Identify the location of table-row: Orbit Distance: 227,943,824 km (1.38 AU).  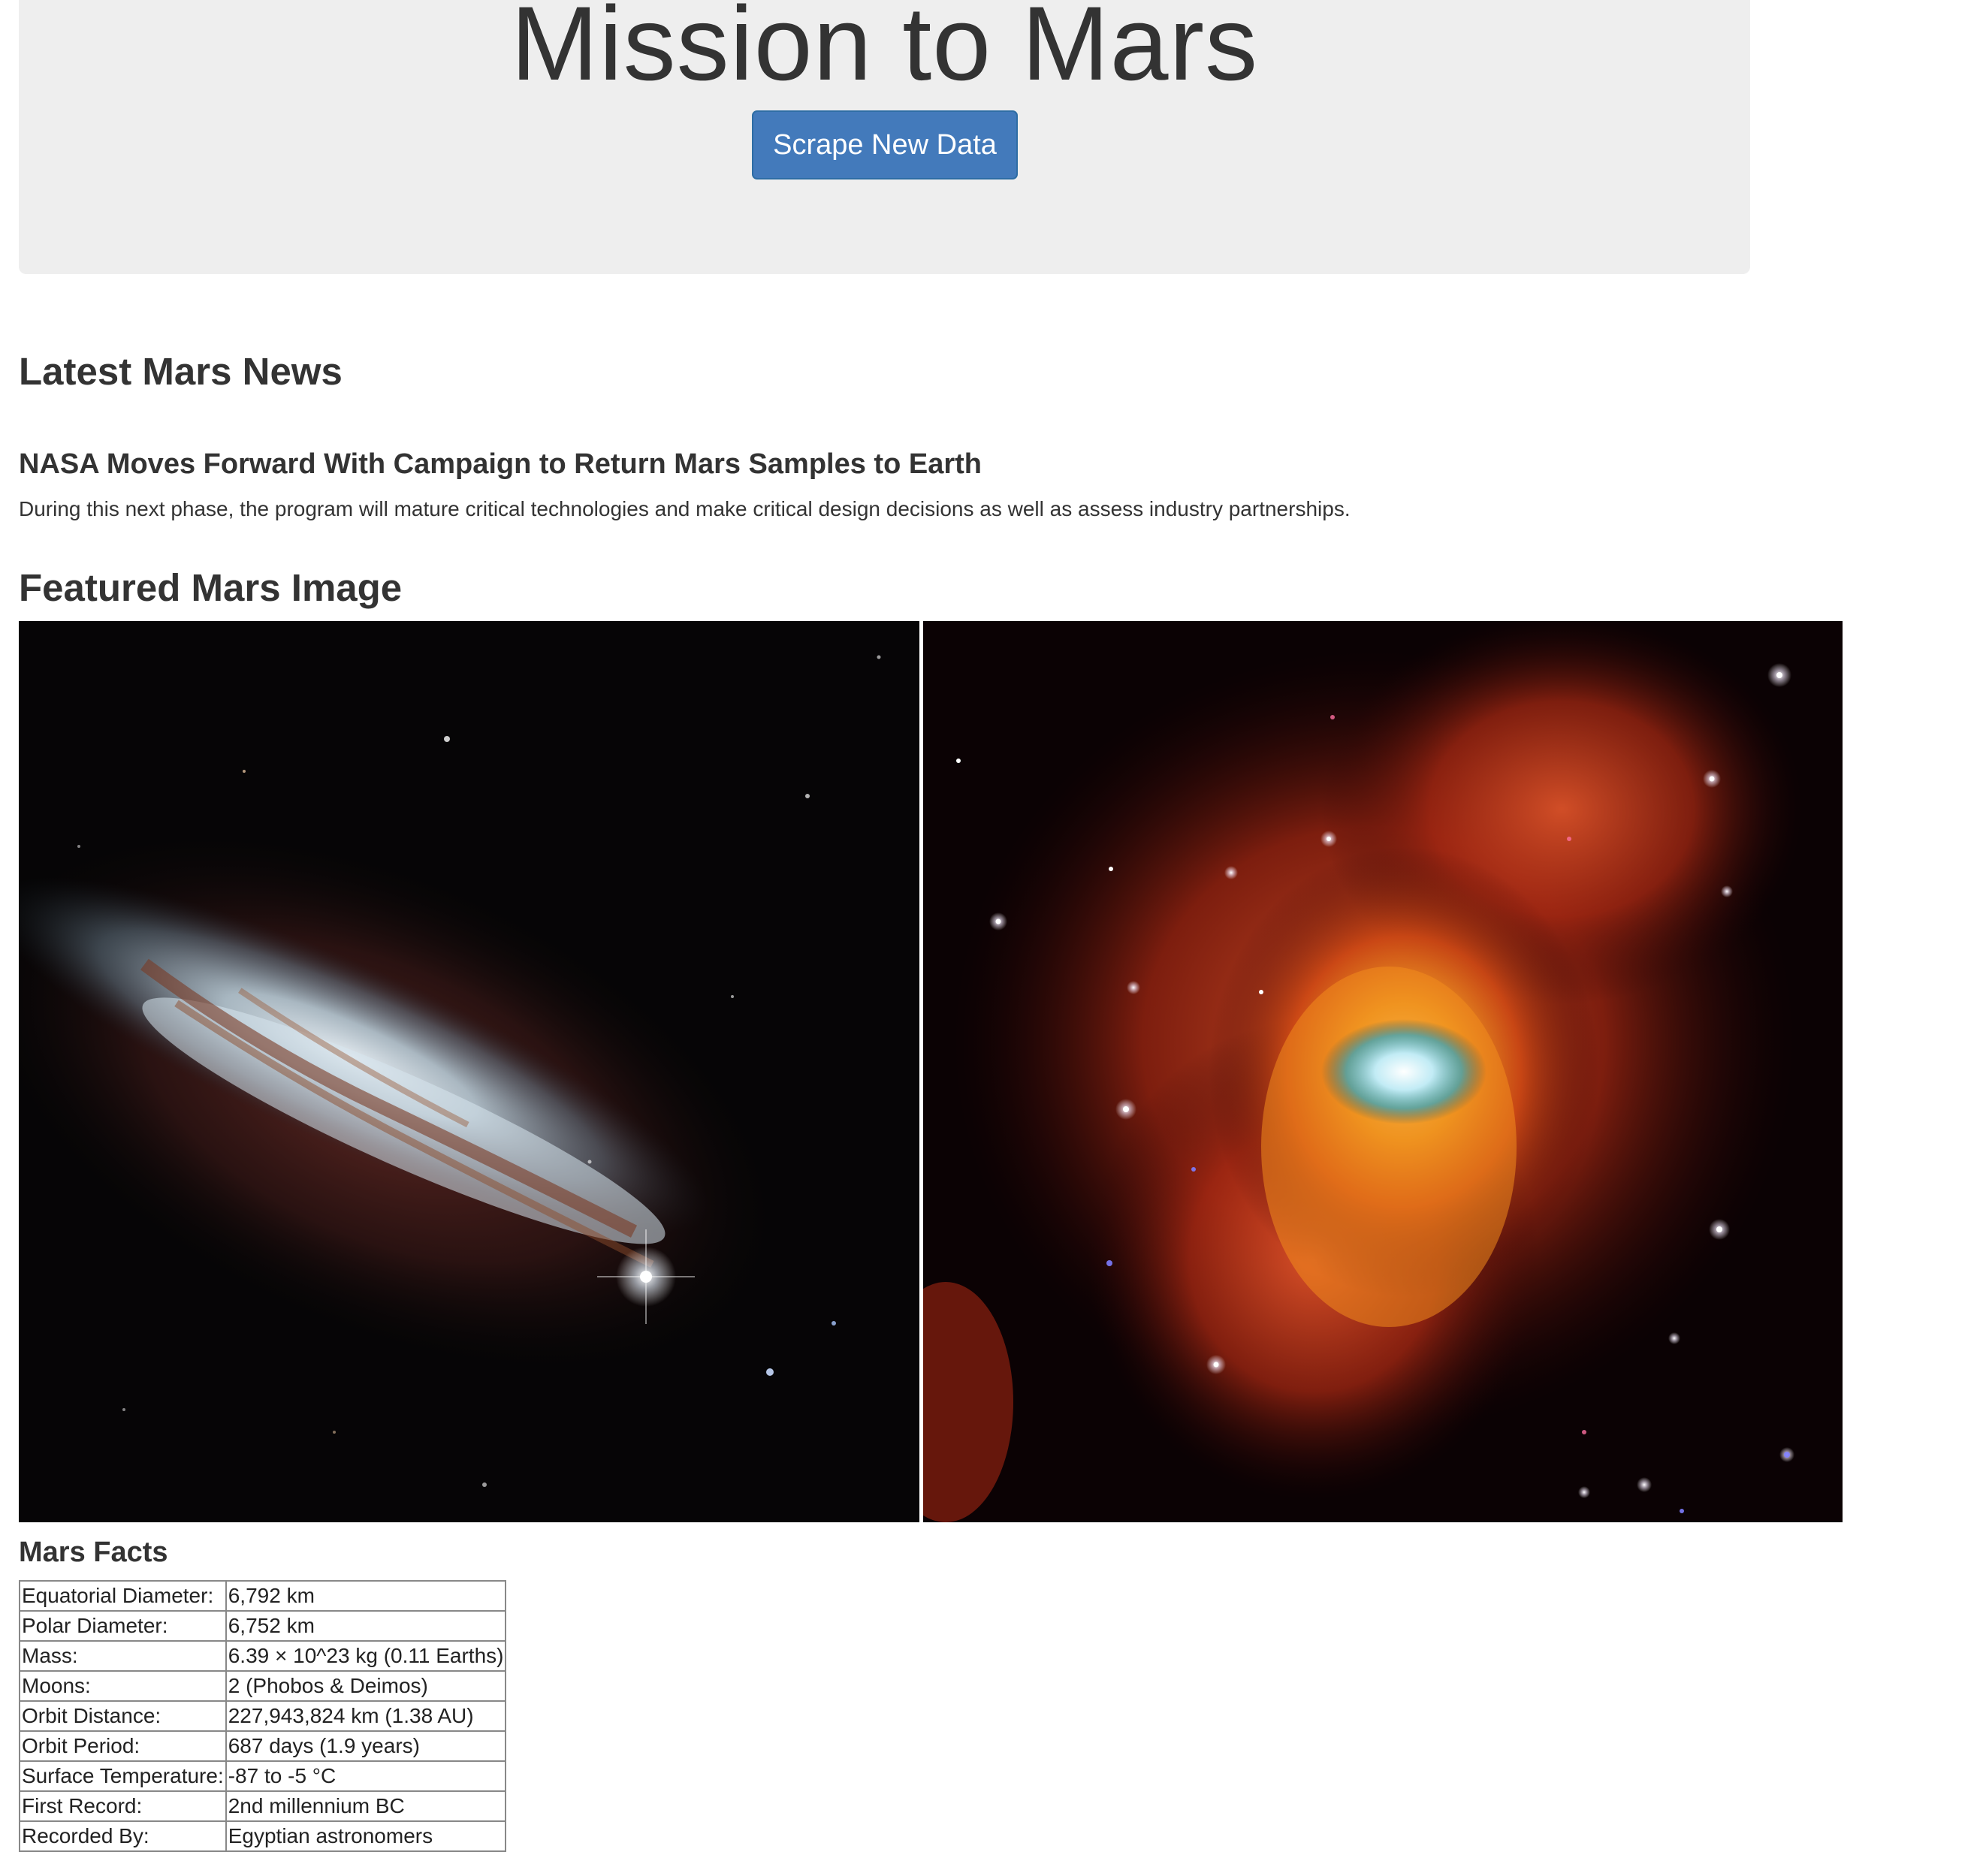
(263, 1716).